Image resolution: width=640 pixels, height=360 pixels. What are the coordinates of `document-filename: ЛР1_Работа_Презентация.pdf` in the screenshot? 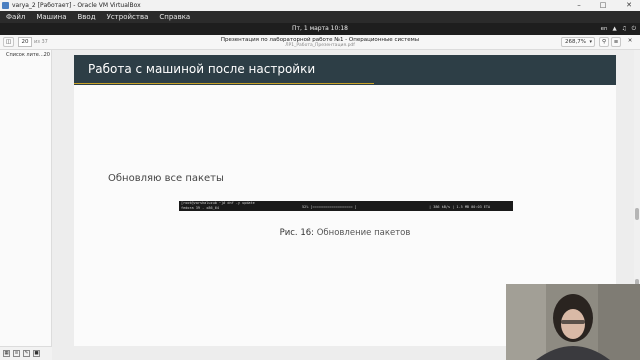 It's located at (320, 45).